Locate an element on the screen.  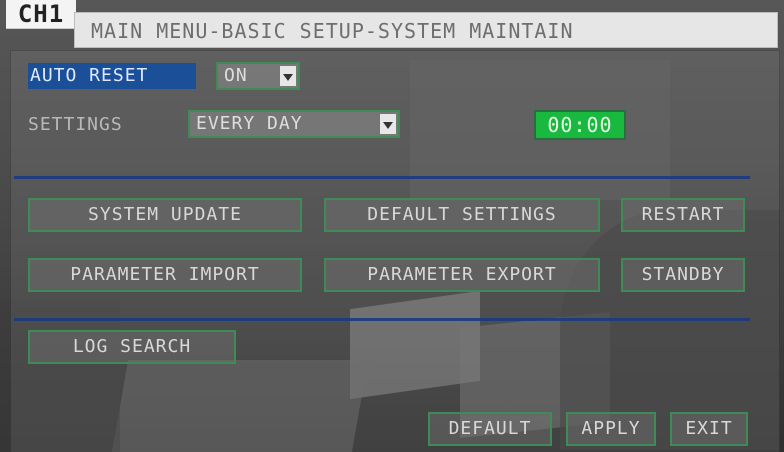
auto-reset-select: ON is located at coordinates (258, 76).